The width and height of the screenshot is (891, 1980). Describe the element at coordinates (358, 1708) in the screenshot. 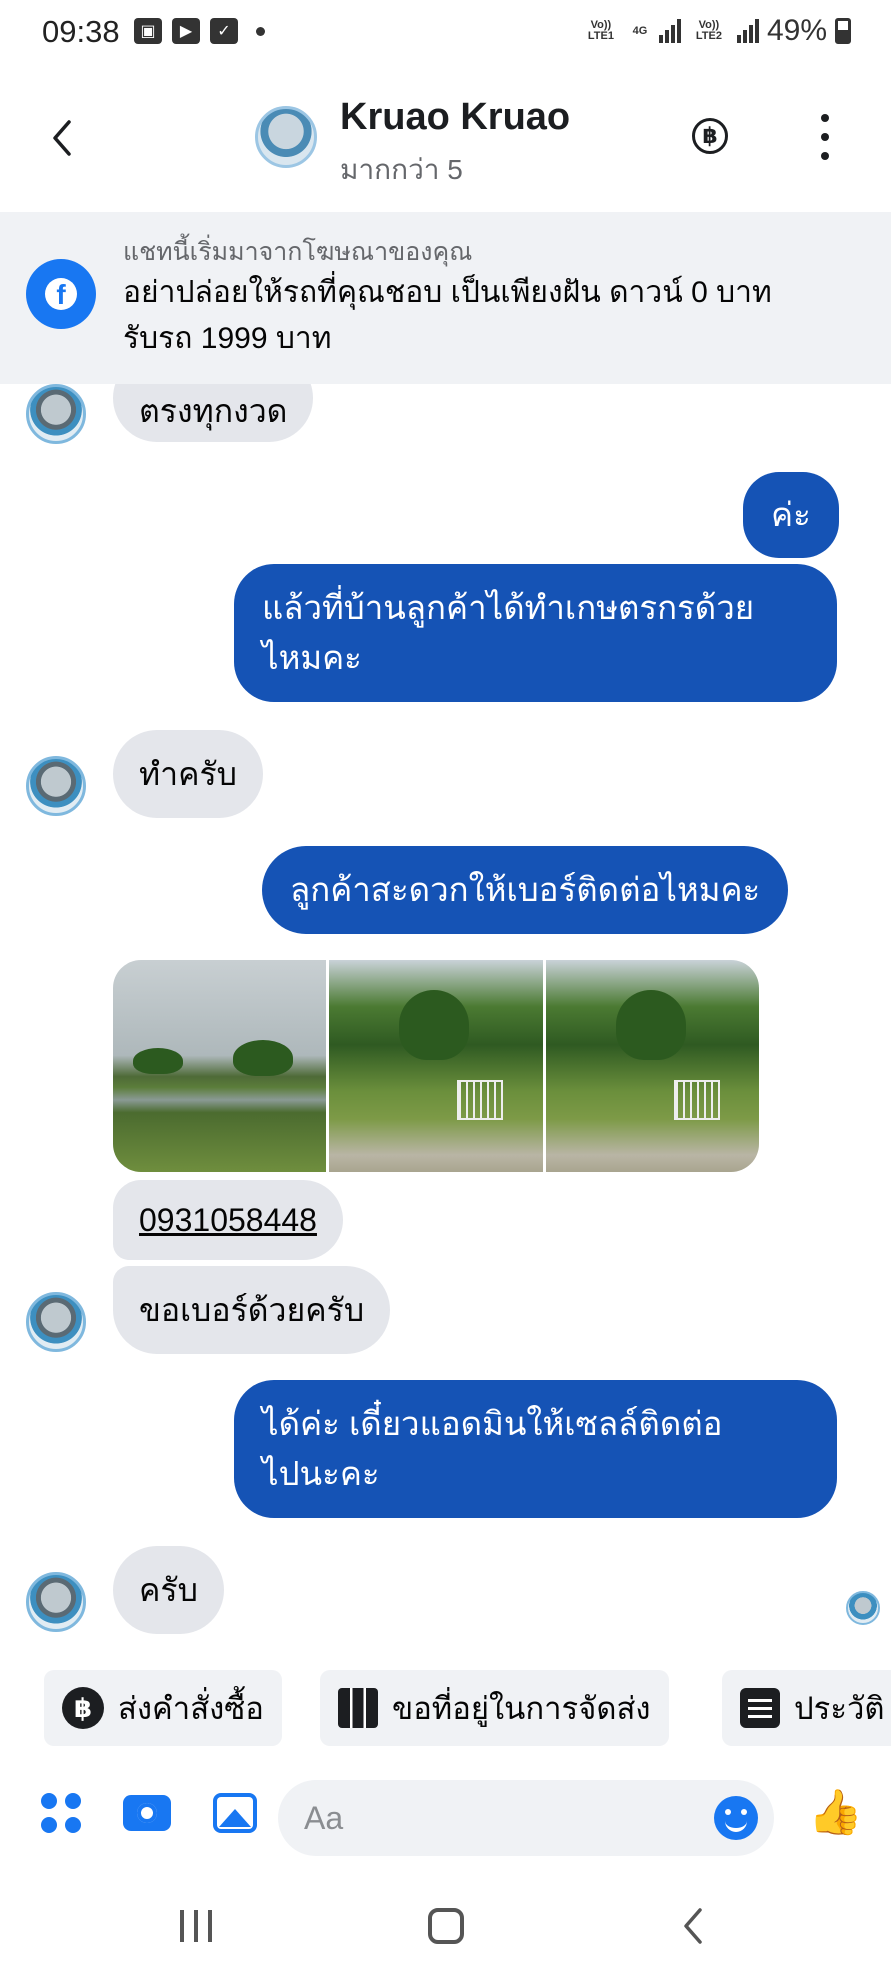

I see `map-icon` at that location.